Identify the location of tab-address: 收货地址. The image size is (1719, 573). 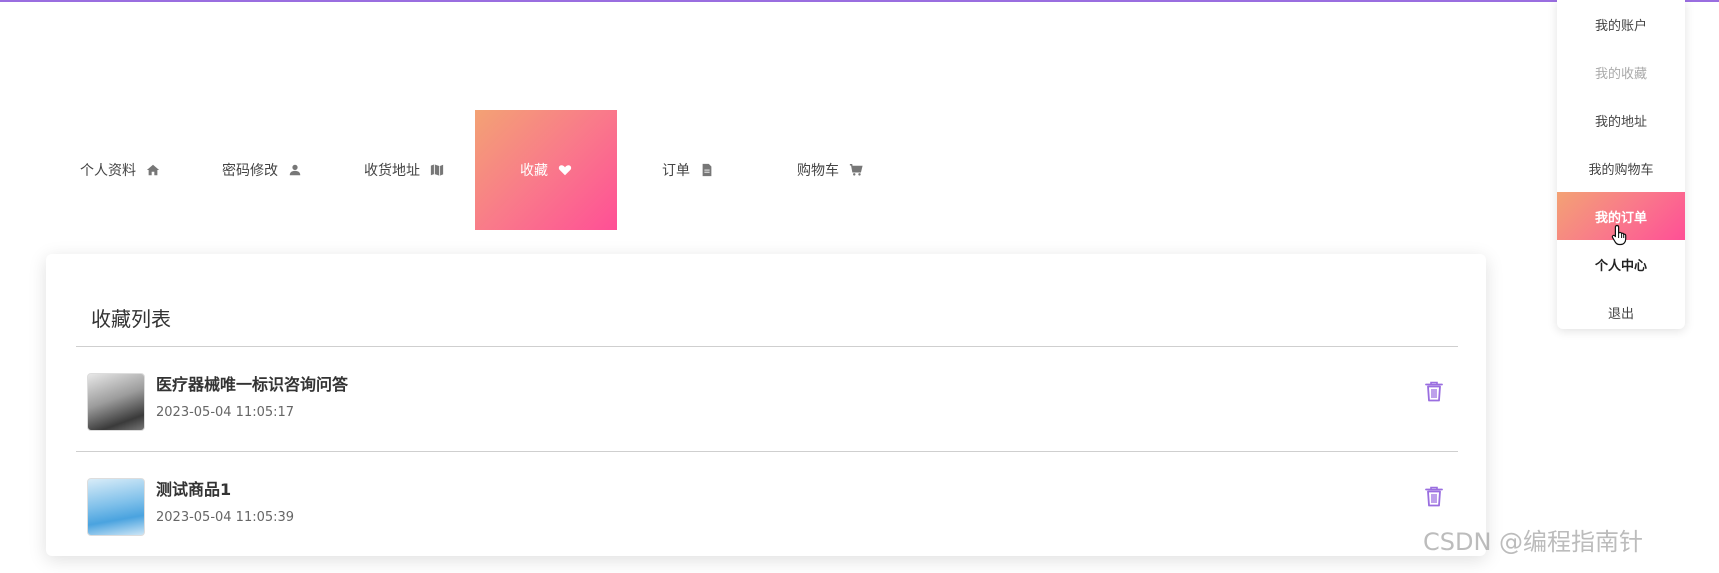
(404, 170).